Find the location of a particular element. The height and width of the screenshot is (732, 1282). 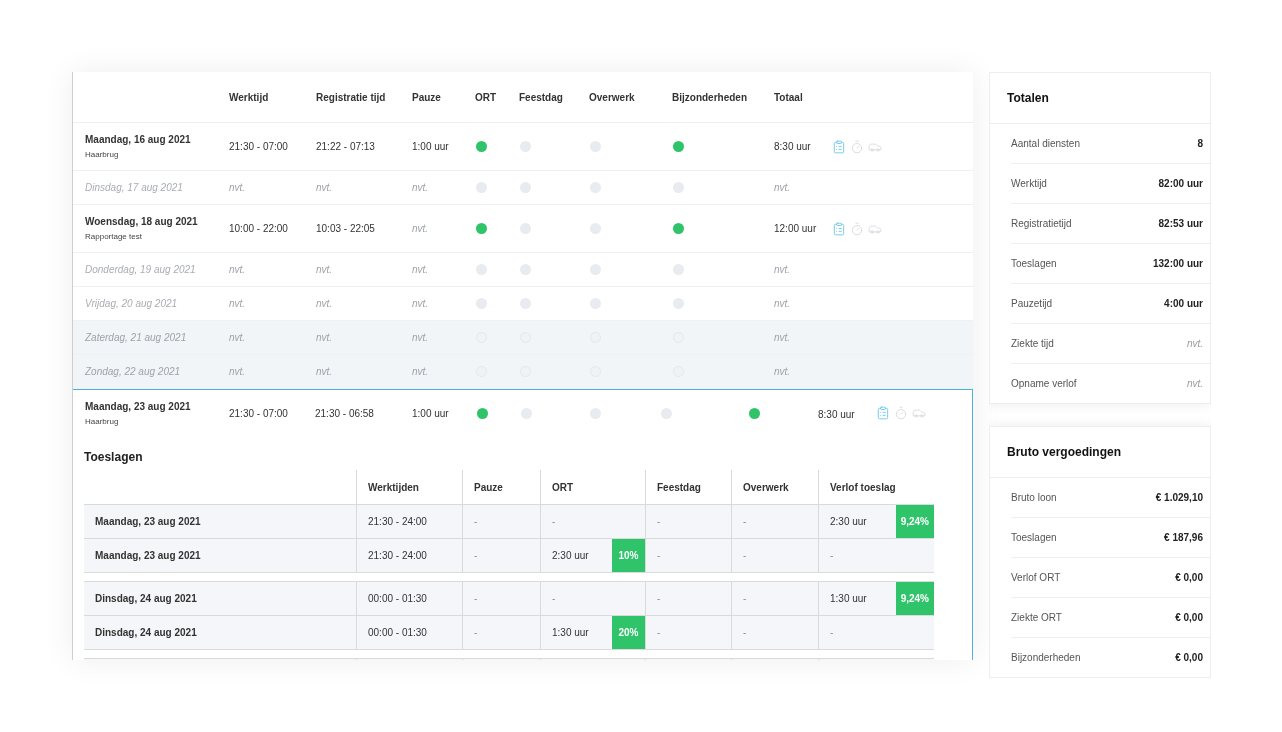

schedule-row: Donderdag, 19 aug 2021 nvt. nvt. nvt. nvt. is located at coordinates (523, 270).